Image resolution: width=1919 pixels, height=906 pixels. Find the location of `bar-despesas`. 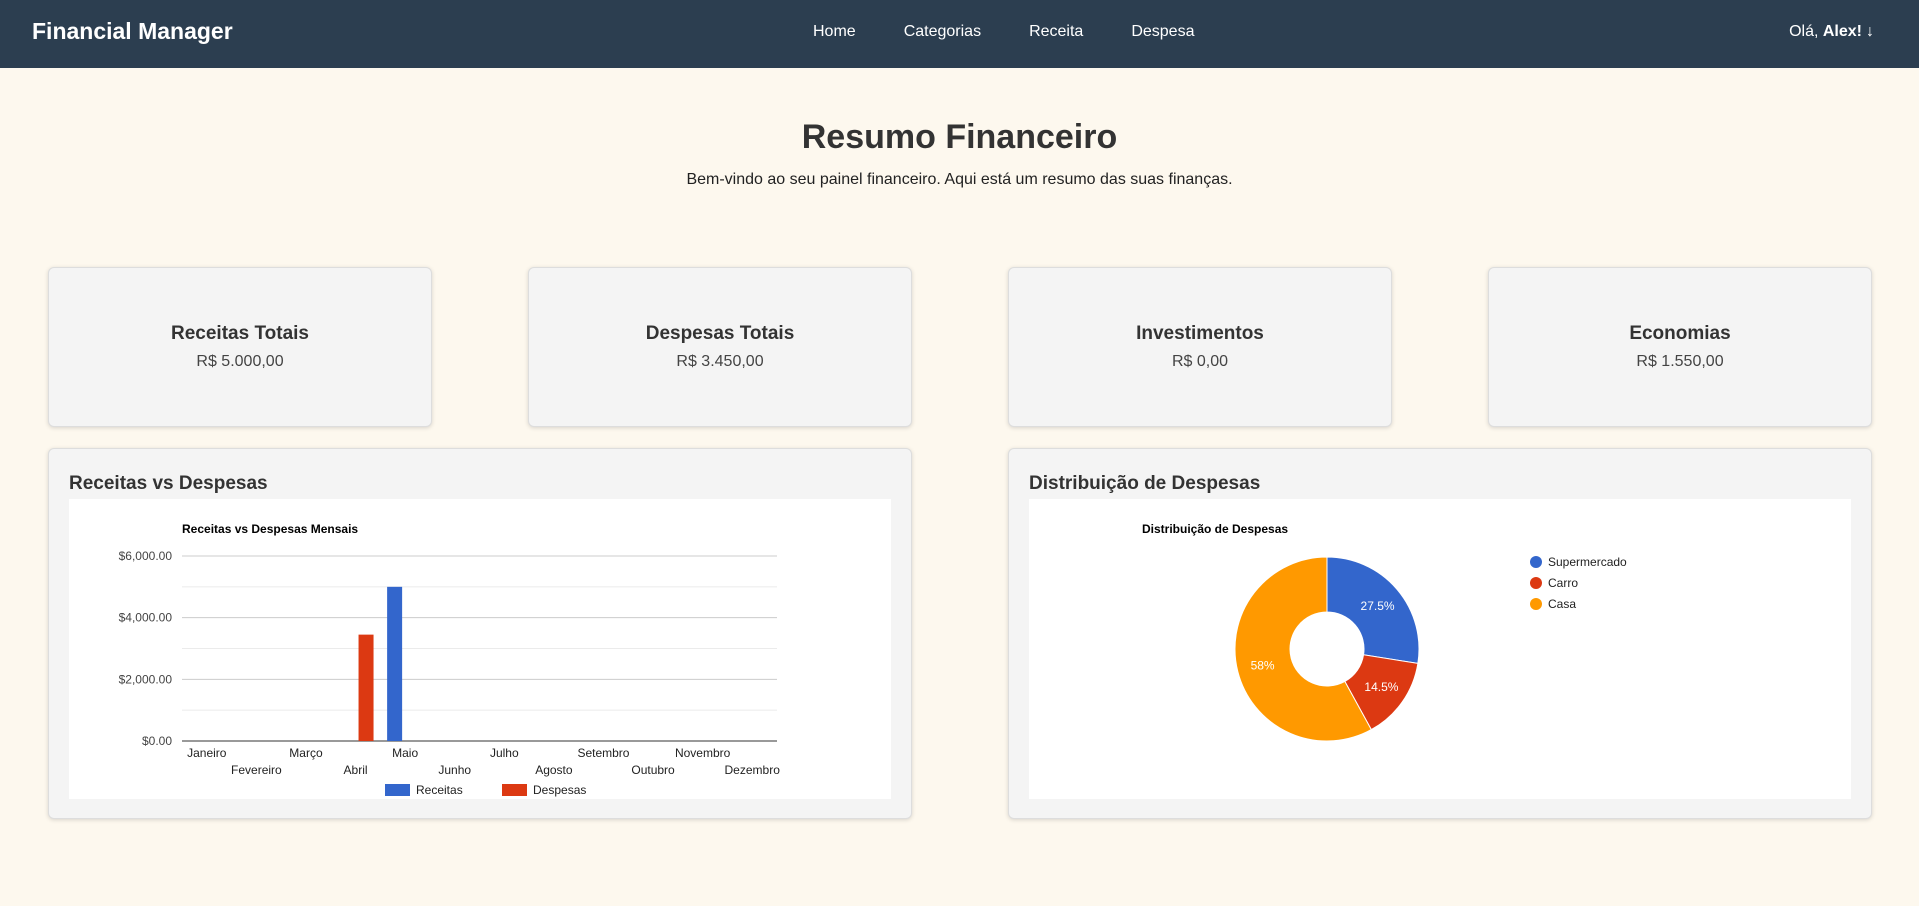

bar-despesas is located at coordinates (366, 687).